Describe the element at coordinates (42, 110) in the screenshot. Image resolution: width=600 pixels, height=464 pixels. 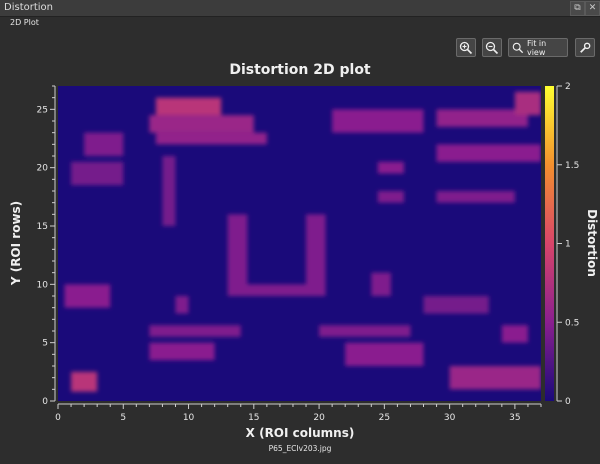
I see `y-tick-label: 25` at that location.